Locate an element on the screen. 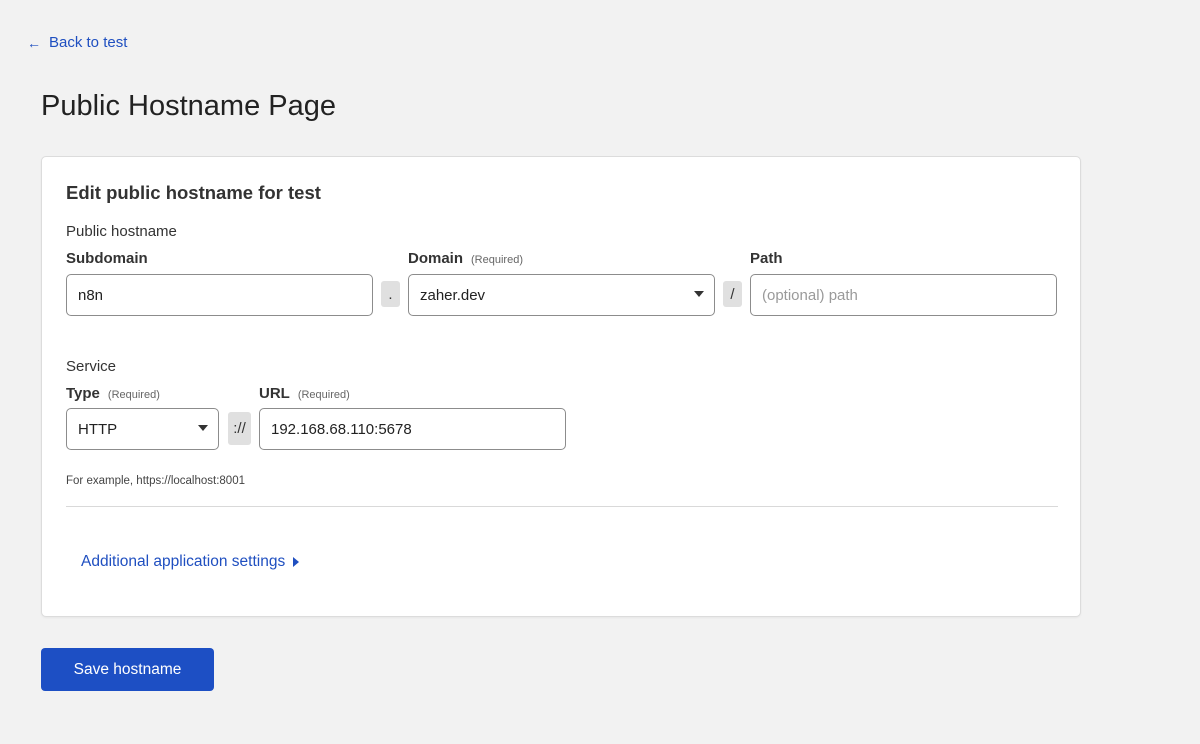  divider is located at coordinates (562, 506).